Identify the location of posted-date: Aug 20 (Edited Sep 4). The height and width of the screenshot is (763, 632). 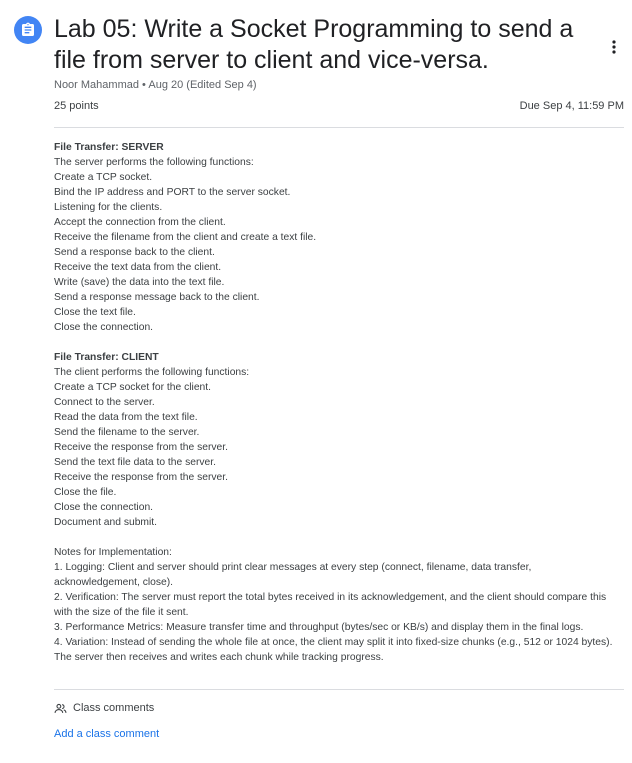
(202, 85).